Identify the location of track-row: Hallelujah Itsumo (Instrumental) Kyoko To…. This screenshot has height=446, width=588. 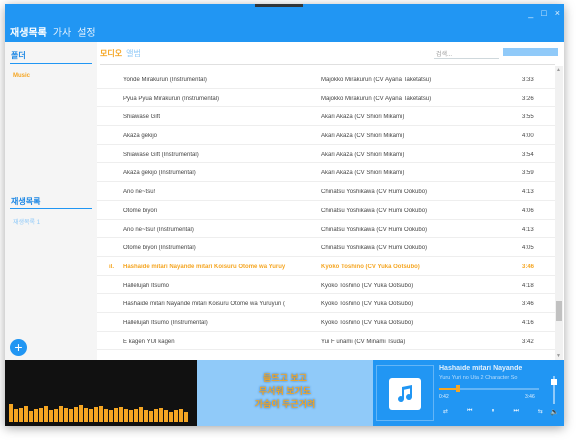
(326, 322).